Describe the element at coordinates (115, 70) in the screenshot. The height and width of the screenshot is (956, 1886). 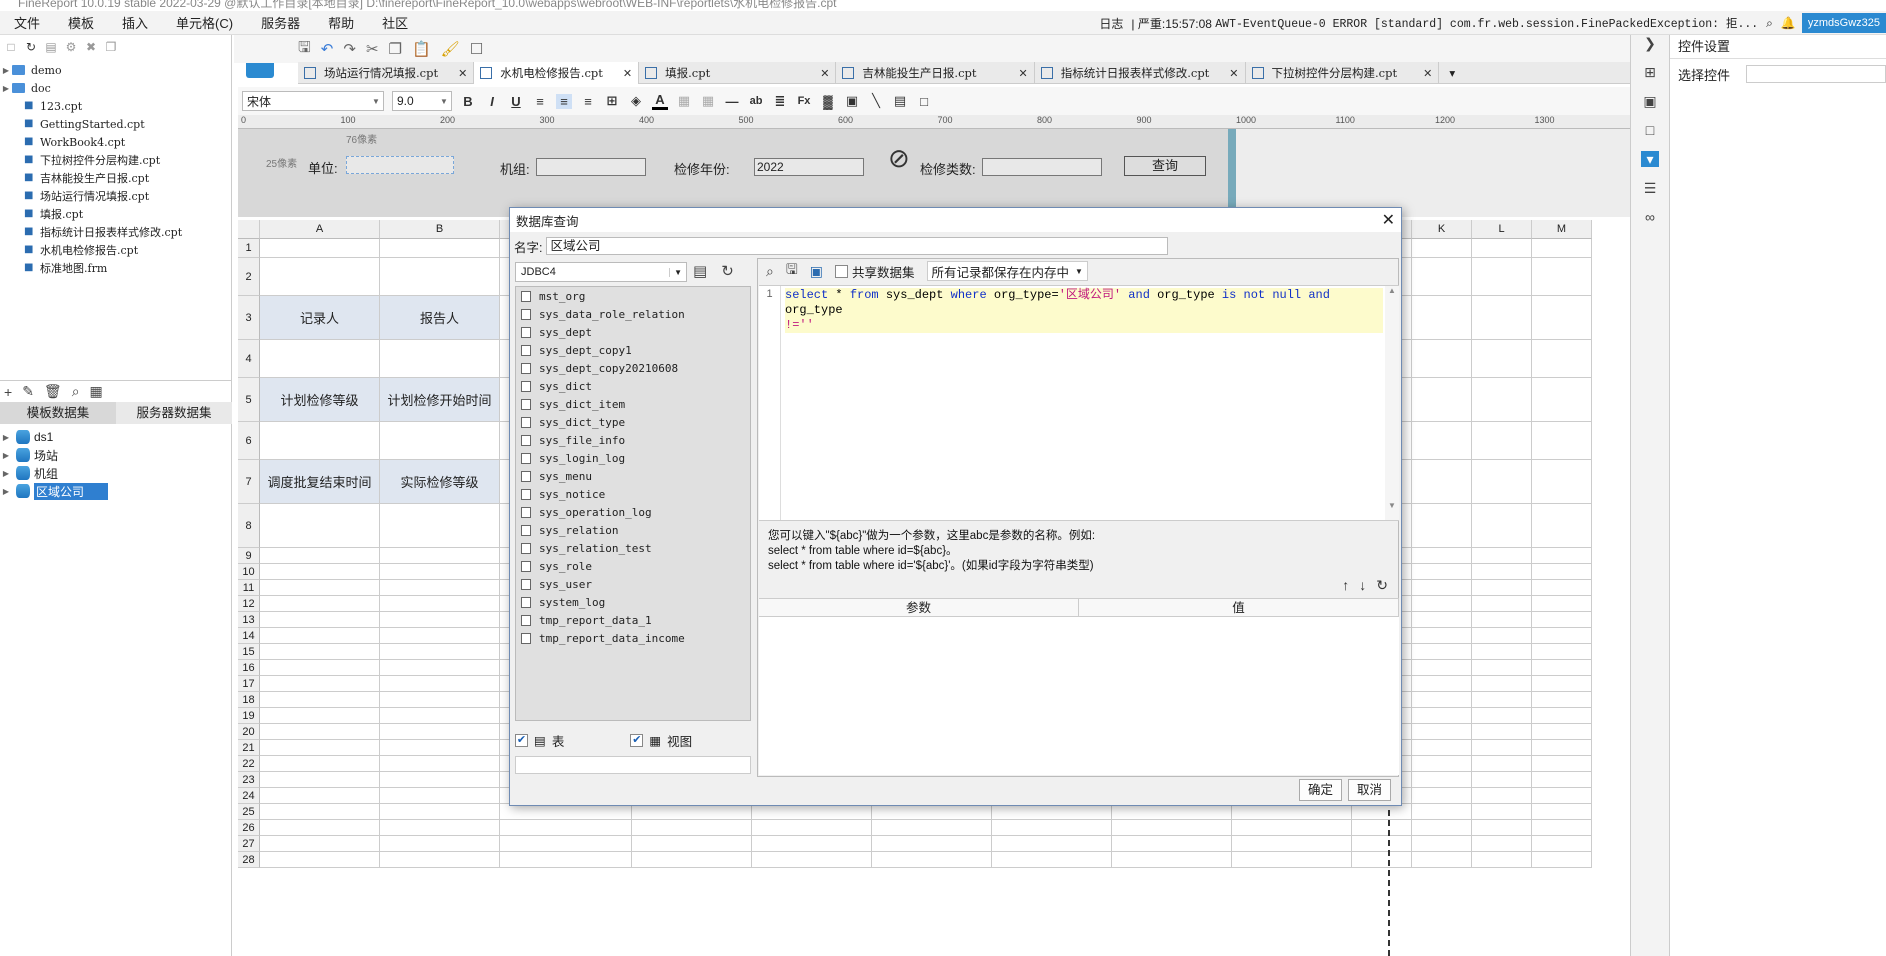
I see `tree-folder: ▶ demo` at that location.